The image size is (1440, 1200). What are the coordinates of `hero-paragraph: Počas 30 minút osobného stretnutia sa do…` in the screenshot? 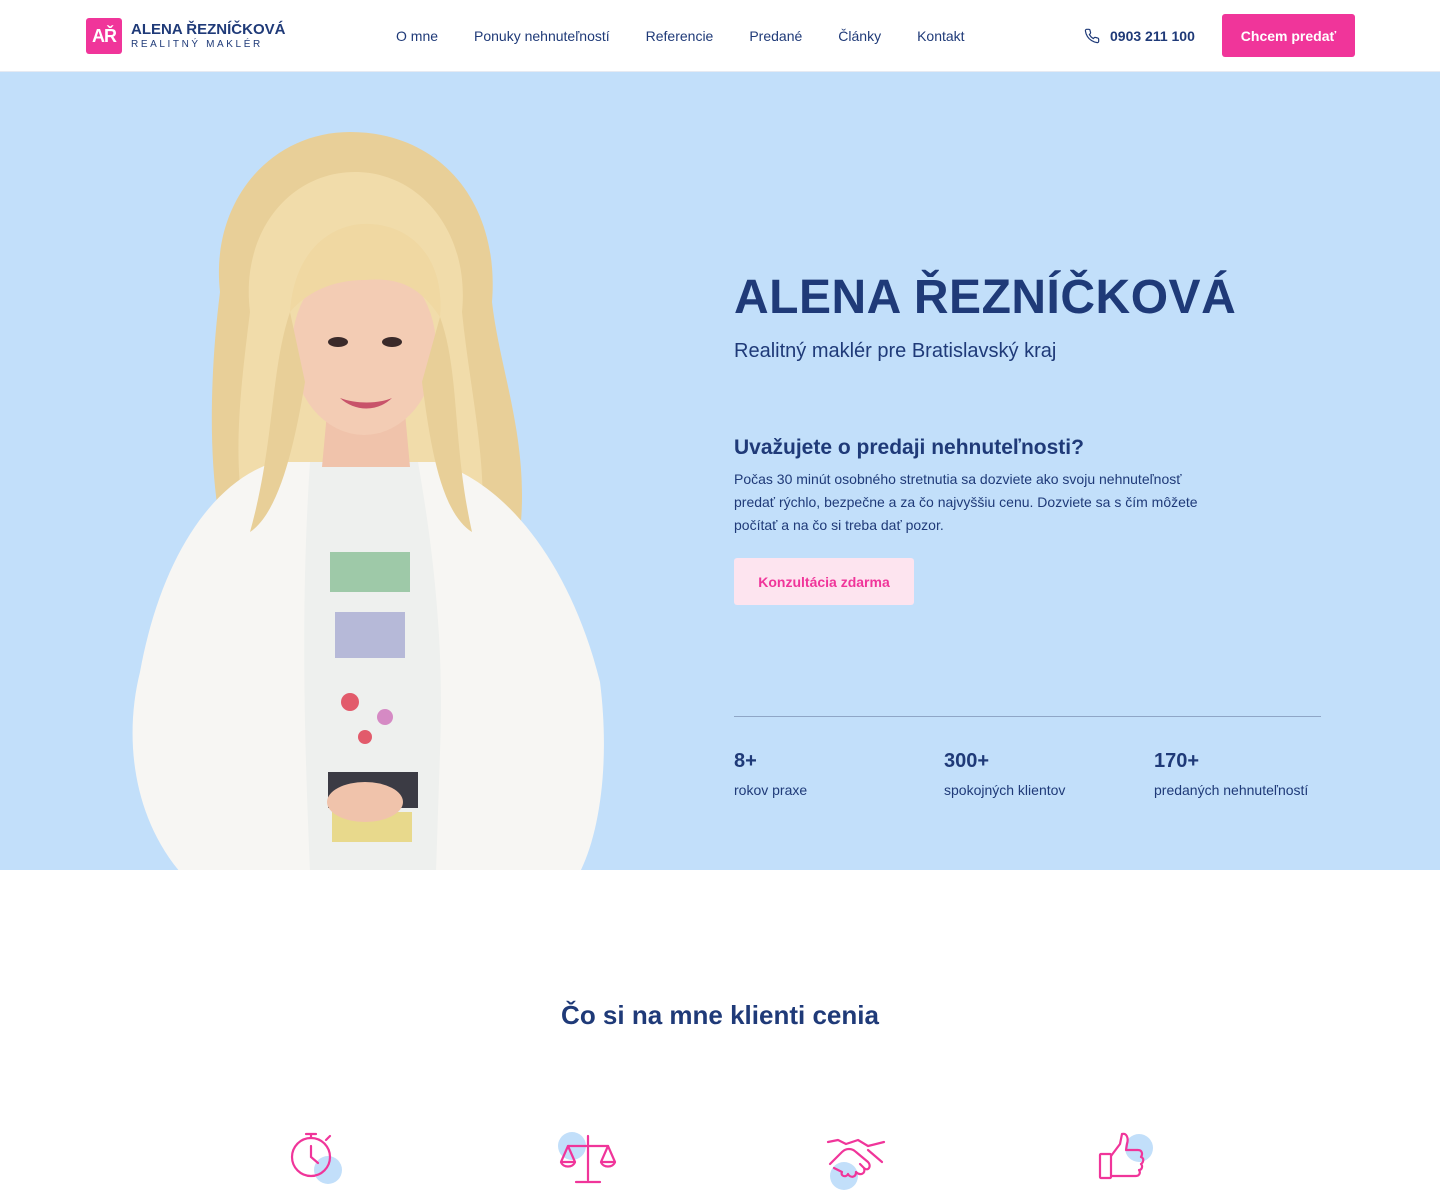 It's located at (966, 502).